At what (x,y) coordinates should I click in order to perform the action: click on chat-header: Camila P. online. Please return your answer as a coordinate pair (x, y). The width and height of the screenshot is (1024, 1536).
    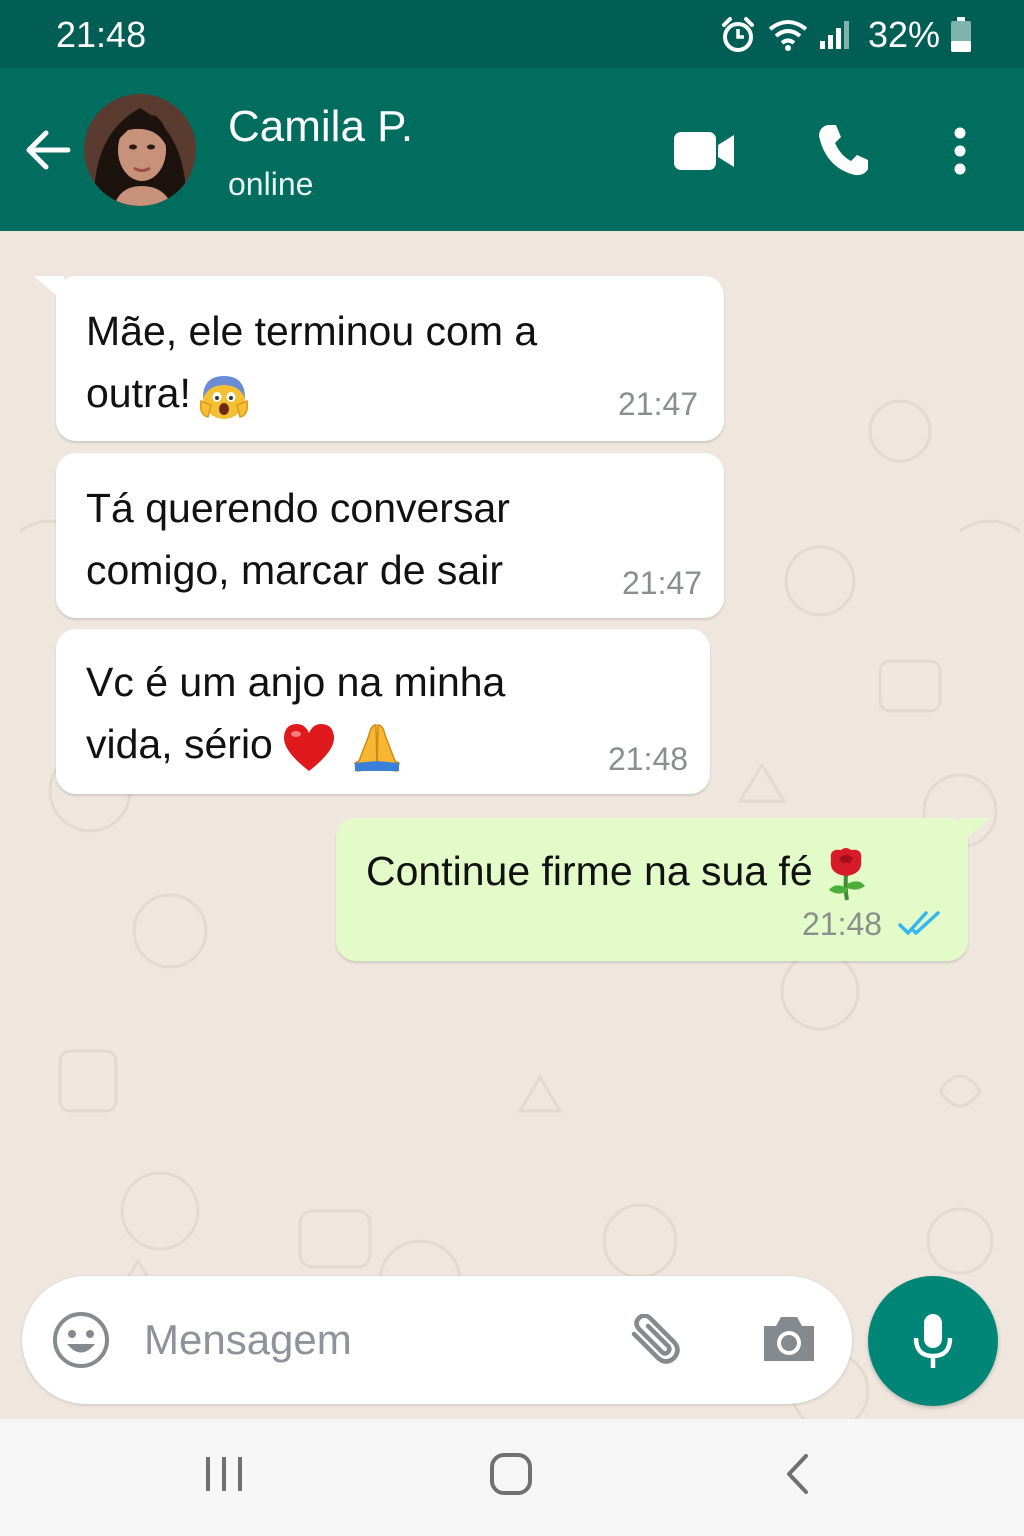
    Looking at the image, I should click on (512, 149).